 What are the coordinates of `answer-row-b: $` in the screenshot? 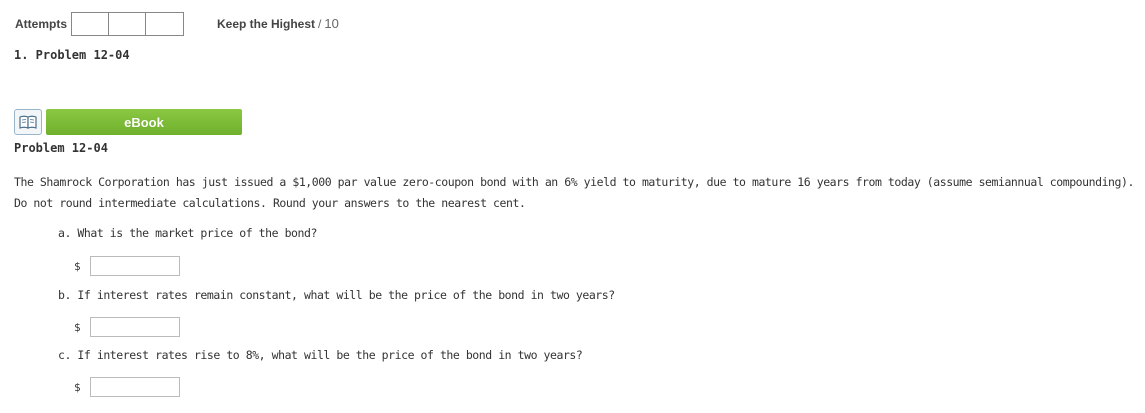 It's located at (127, 327).